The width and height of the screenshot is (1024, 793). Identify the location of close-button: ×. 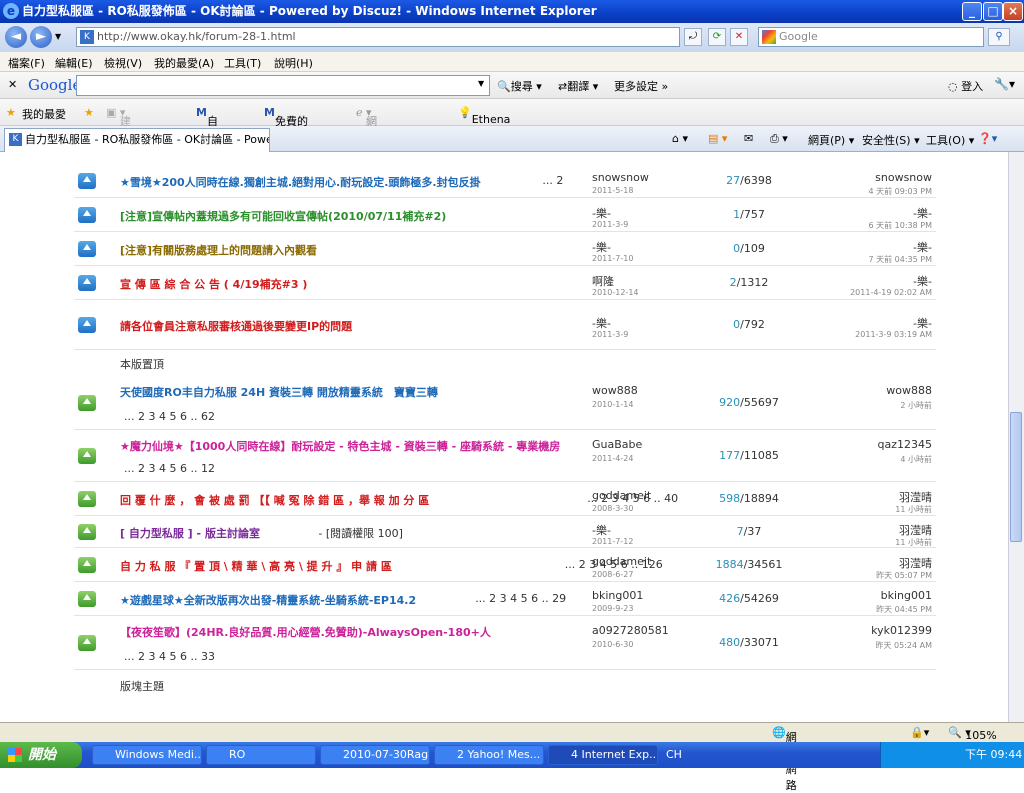
(1013, 11).